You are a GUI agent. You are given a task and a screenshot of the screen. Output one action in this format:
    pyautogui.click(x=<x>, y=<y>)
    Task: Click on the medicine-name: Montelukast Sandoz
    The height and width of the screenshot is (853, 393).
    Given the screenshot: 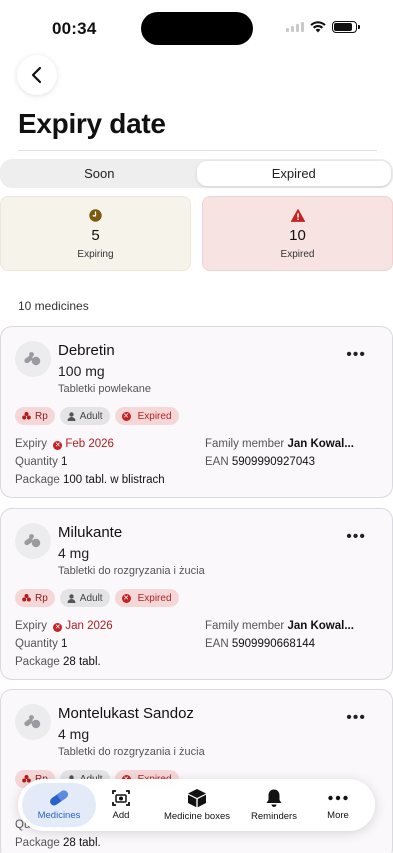 What is the action you would take?
    pyautogui.click(x=126, y=713)
    